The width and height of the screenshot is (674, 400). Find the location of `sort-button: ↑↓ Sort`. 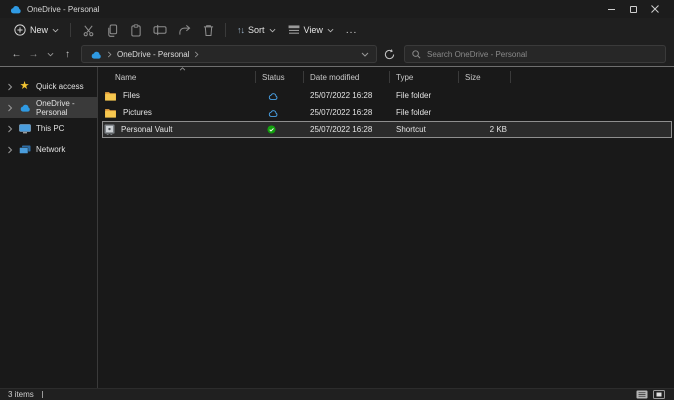

sort-button: ↑↓ Sort is located at coordinates (256, 30).